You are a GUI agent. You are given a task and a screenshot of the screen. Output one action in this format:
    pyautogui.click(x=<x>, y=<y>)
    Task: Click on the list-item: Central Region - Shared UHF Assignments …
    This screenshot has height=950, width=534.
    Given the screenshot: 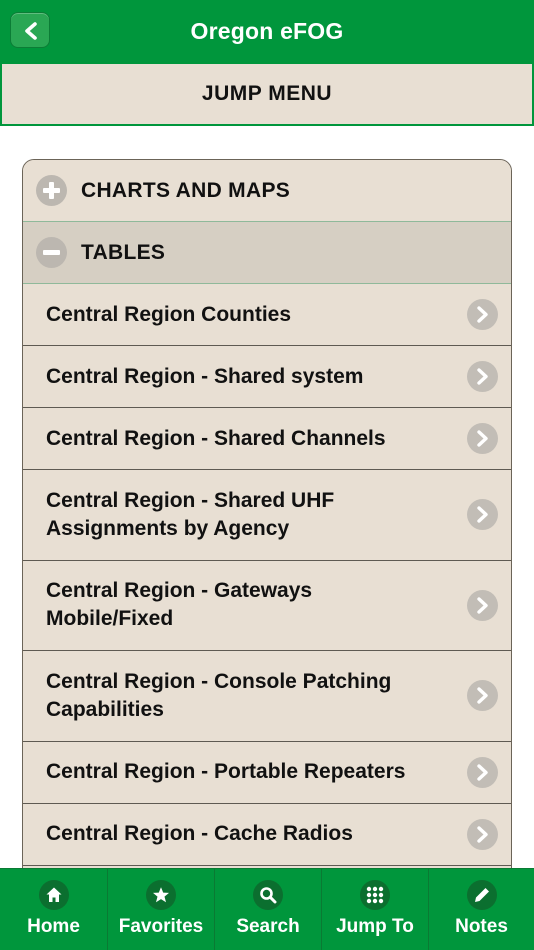 What is the action you would take?
    pyautogui.click(x=267, y=515)
    